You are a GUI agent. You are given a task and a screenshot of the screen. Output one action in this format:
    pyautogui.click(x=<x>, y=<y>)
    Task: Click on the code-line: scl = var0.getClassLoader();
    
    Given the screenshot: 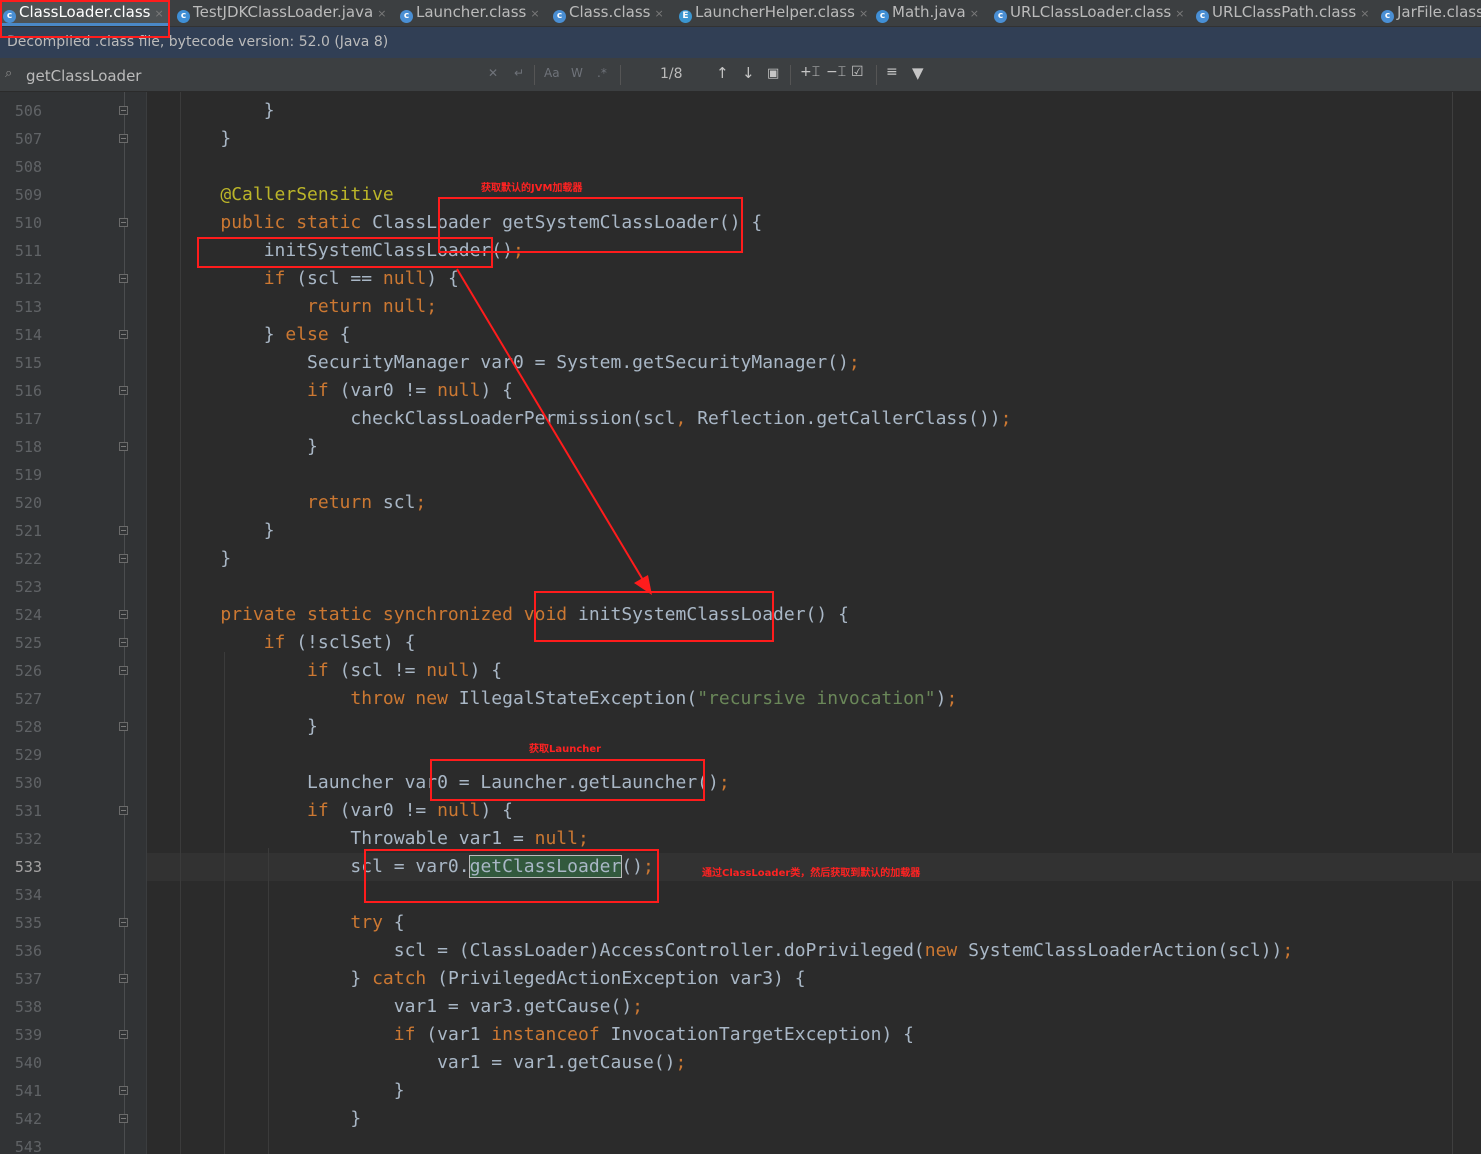 What is the action you would take?
    pyautogui.click(x=415, y=866)
    